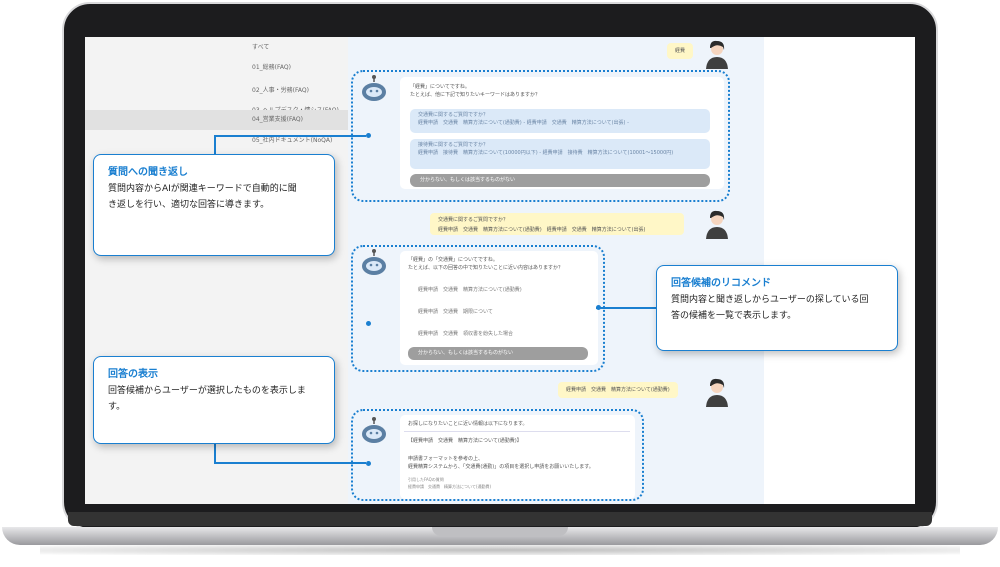  I want to click on sidebar-item-all: すべて, so click(216, 48).